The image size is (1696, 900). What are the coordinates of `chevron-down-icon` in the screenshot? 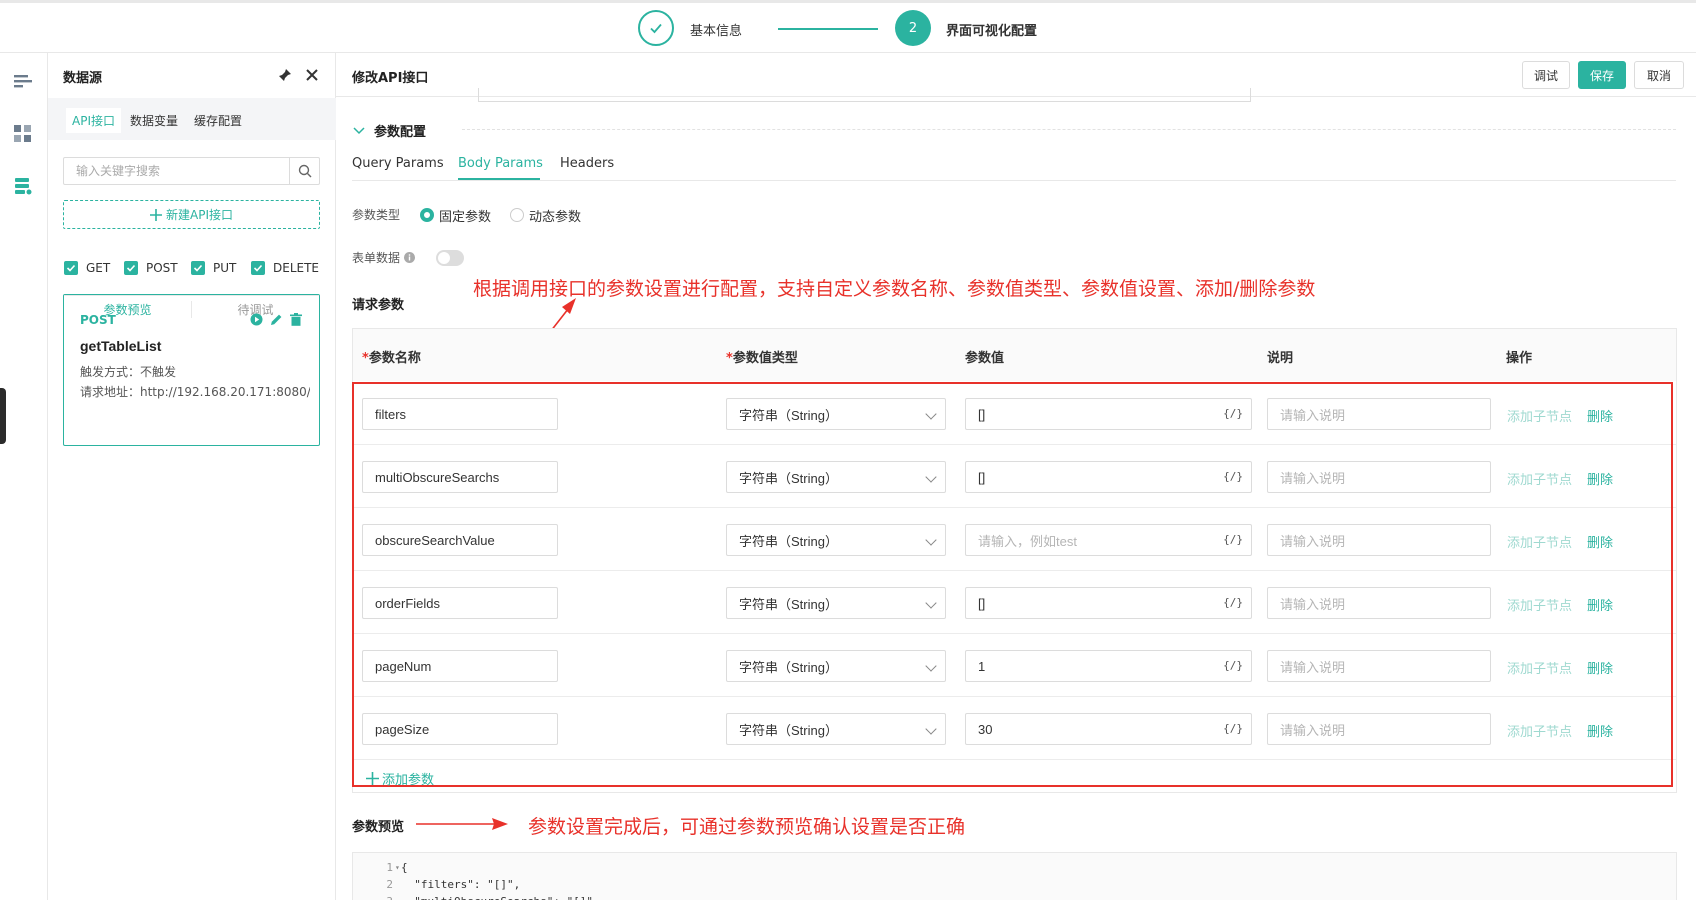 It's located at (359, 131).